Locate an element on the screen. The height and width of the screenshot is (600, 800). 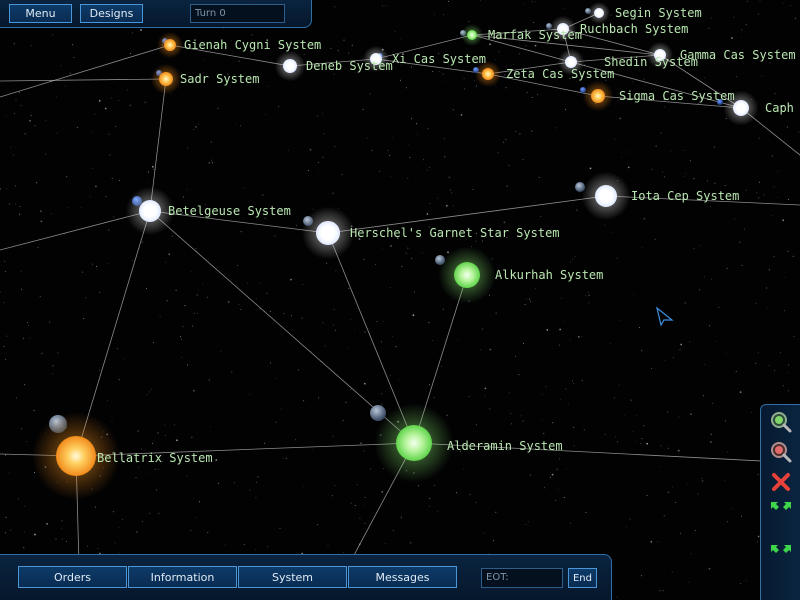
system-button: System is located at coordinates (292, 577).